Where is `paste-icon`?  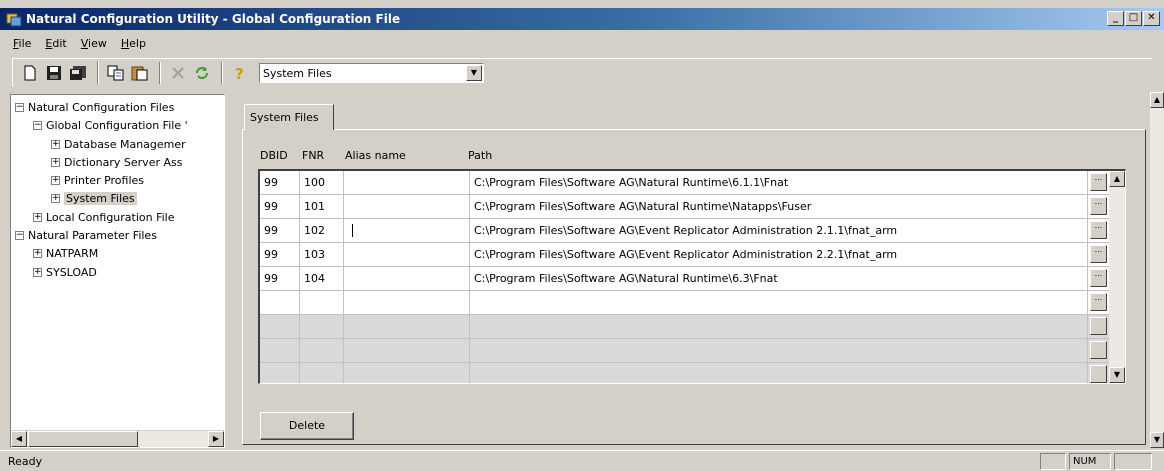 paste-icon is located at coordinates (140, 73).